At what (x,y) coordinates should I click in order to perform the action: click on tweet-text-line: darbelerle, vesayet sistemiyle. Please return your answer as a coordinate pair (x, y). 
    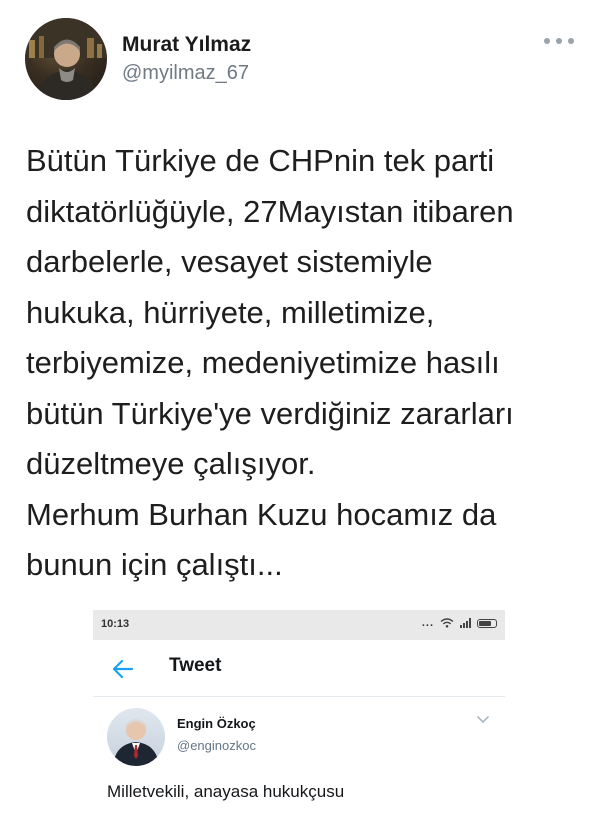
    Looking at the image, I should click on (229, 261).